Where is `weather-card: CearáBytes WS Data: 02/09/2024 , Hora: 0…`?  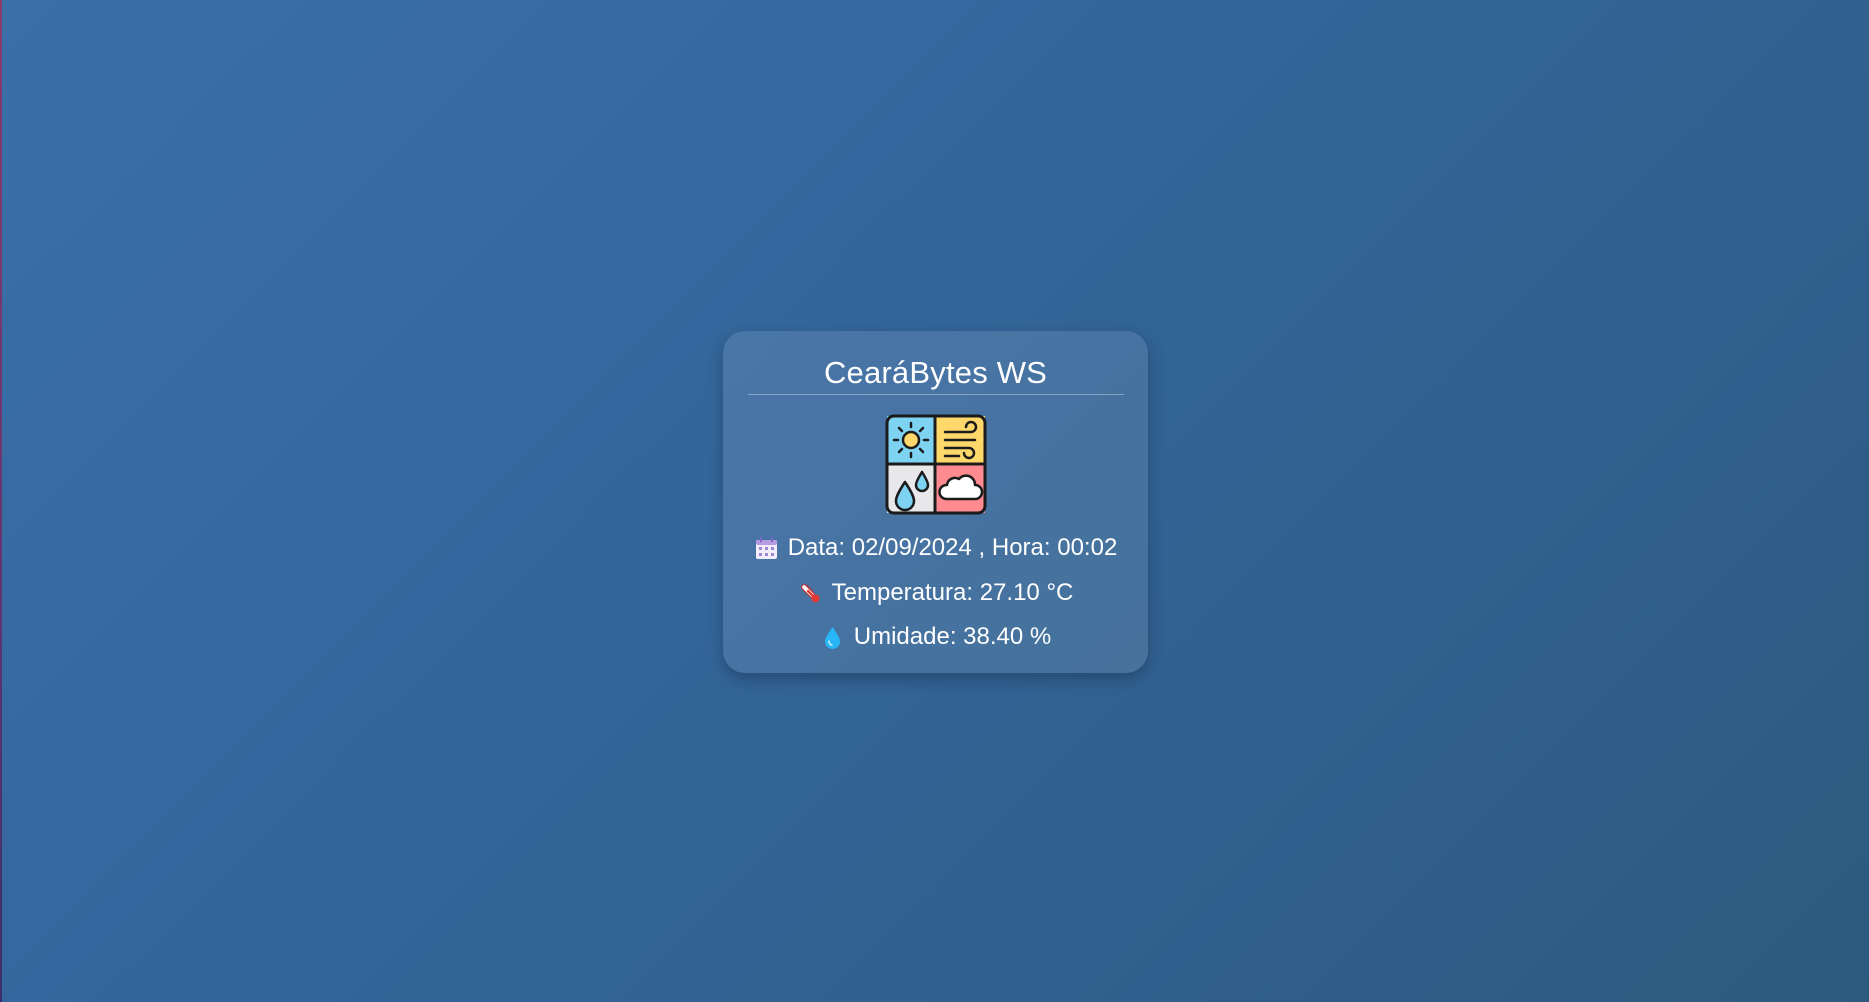 weather-card: CearáBytes WS Data: 02/09/2024 , Hora: 0… is located at coordinates (935, 502).